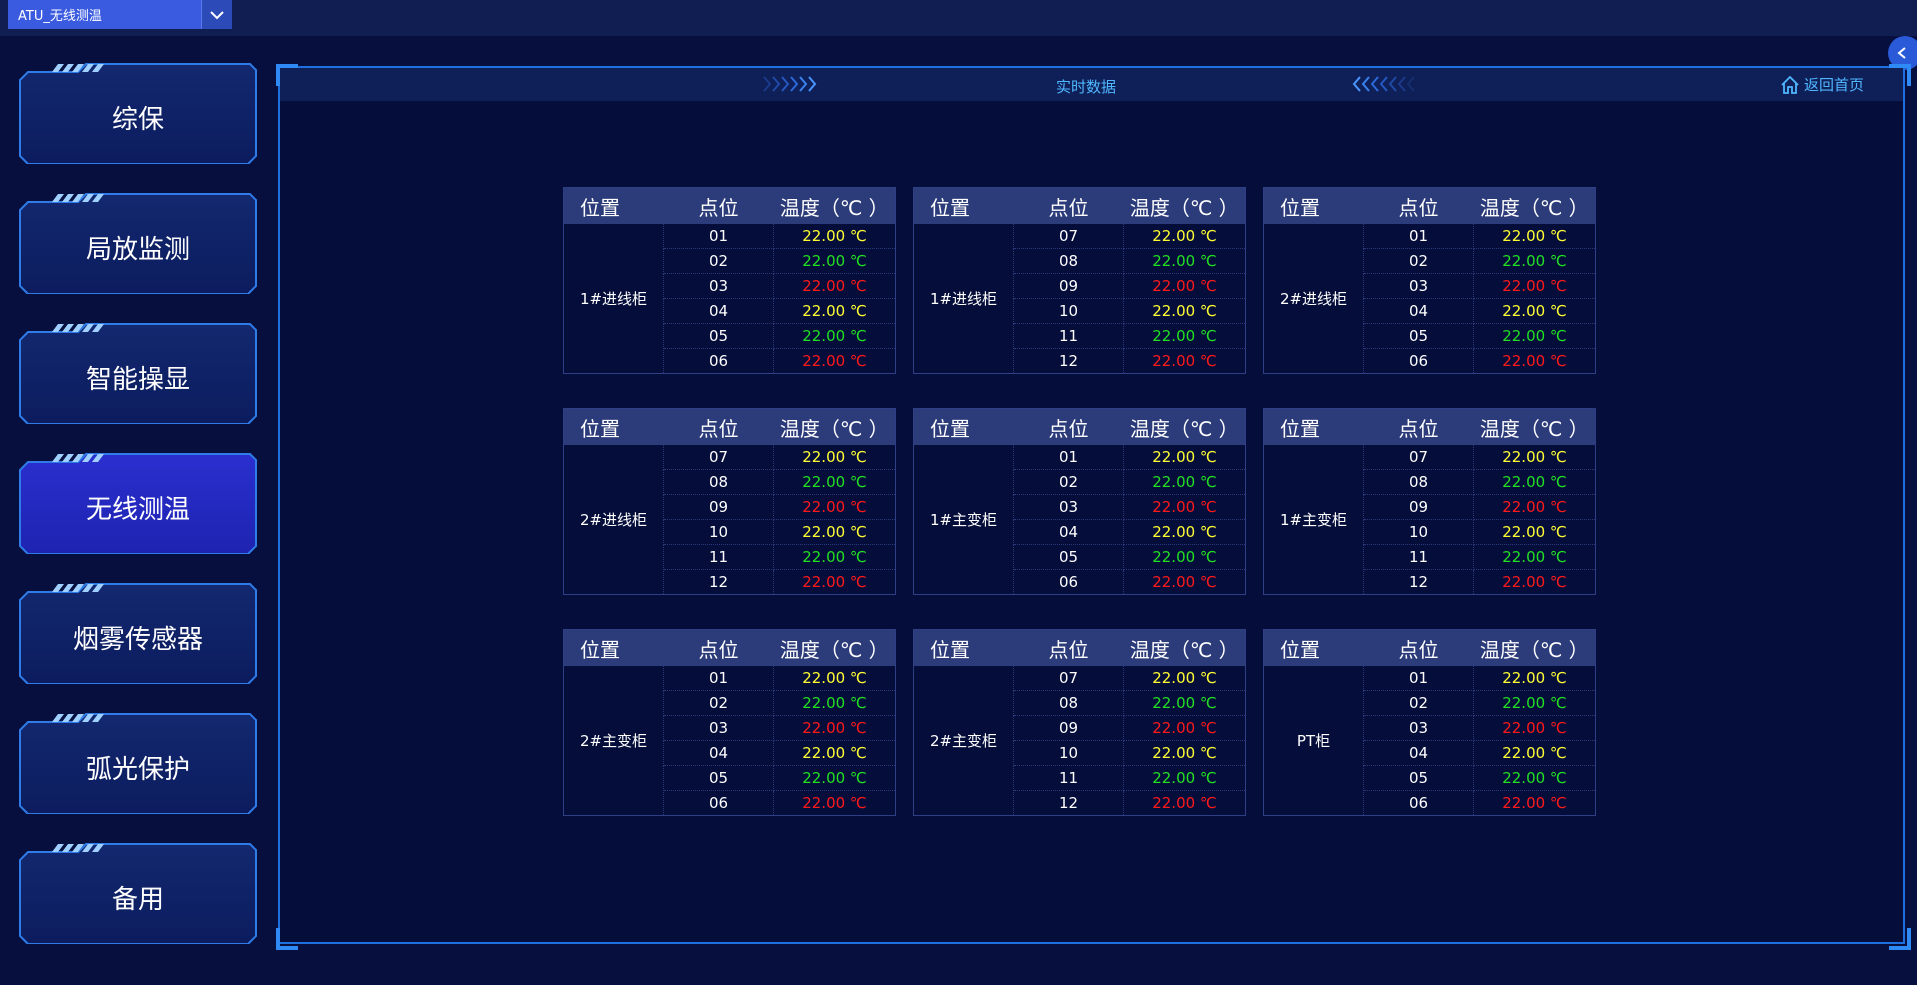 This screenshot has height=985, width=1917. I want to click on app-selector: ATU_无线测温, so click(120, 14).